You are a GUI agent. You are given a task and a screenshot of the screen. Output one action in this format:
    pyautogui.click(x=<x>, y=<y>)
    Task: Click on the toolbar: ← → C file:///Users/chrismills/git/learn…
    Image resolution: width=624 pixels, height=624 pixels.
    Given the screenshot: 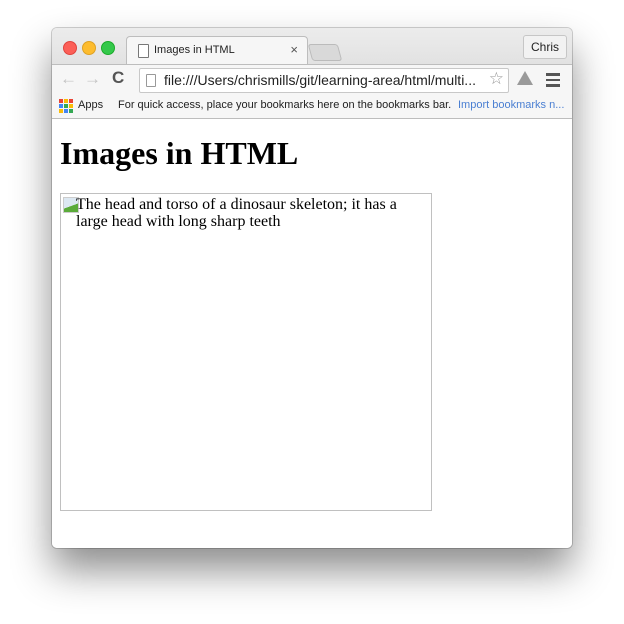 What is the action you would take?
    pyautogui.click(x=312, y=79)
    